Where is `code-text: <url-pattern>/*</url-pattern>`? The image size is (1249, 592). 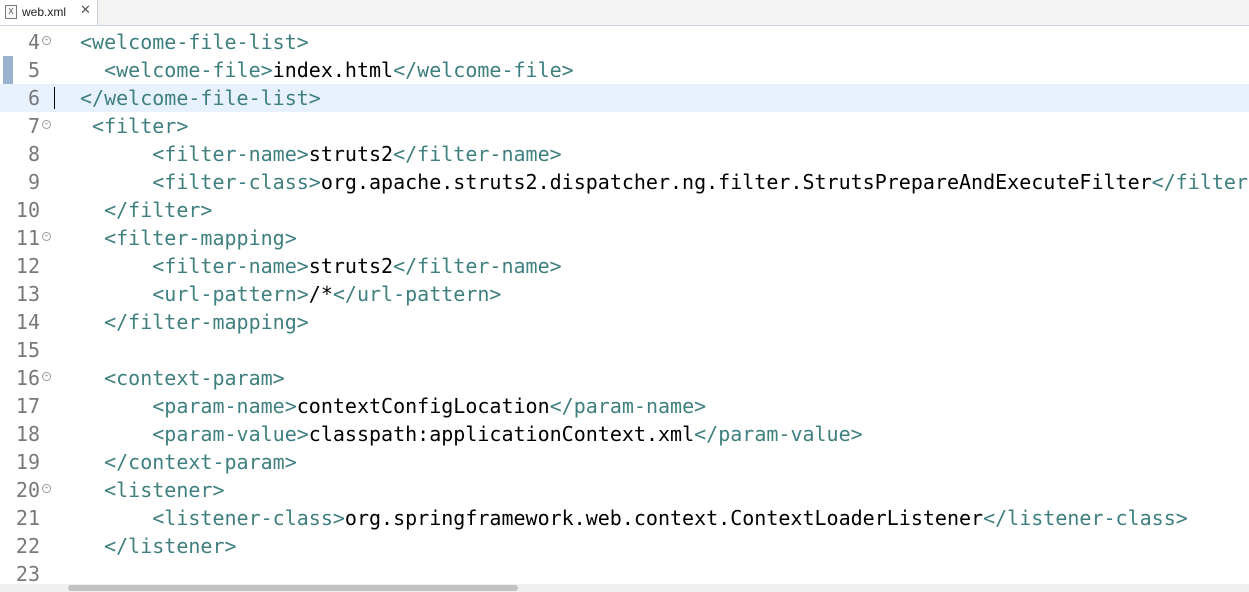
code-text: <url-pattern>/*</url-pattern> is located at coordinates (290, 294).